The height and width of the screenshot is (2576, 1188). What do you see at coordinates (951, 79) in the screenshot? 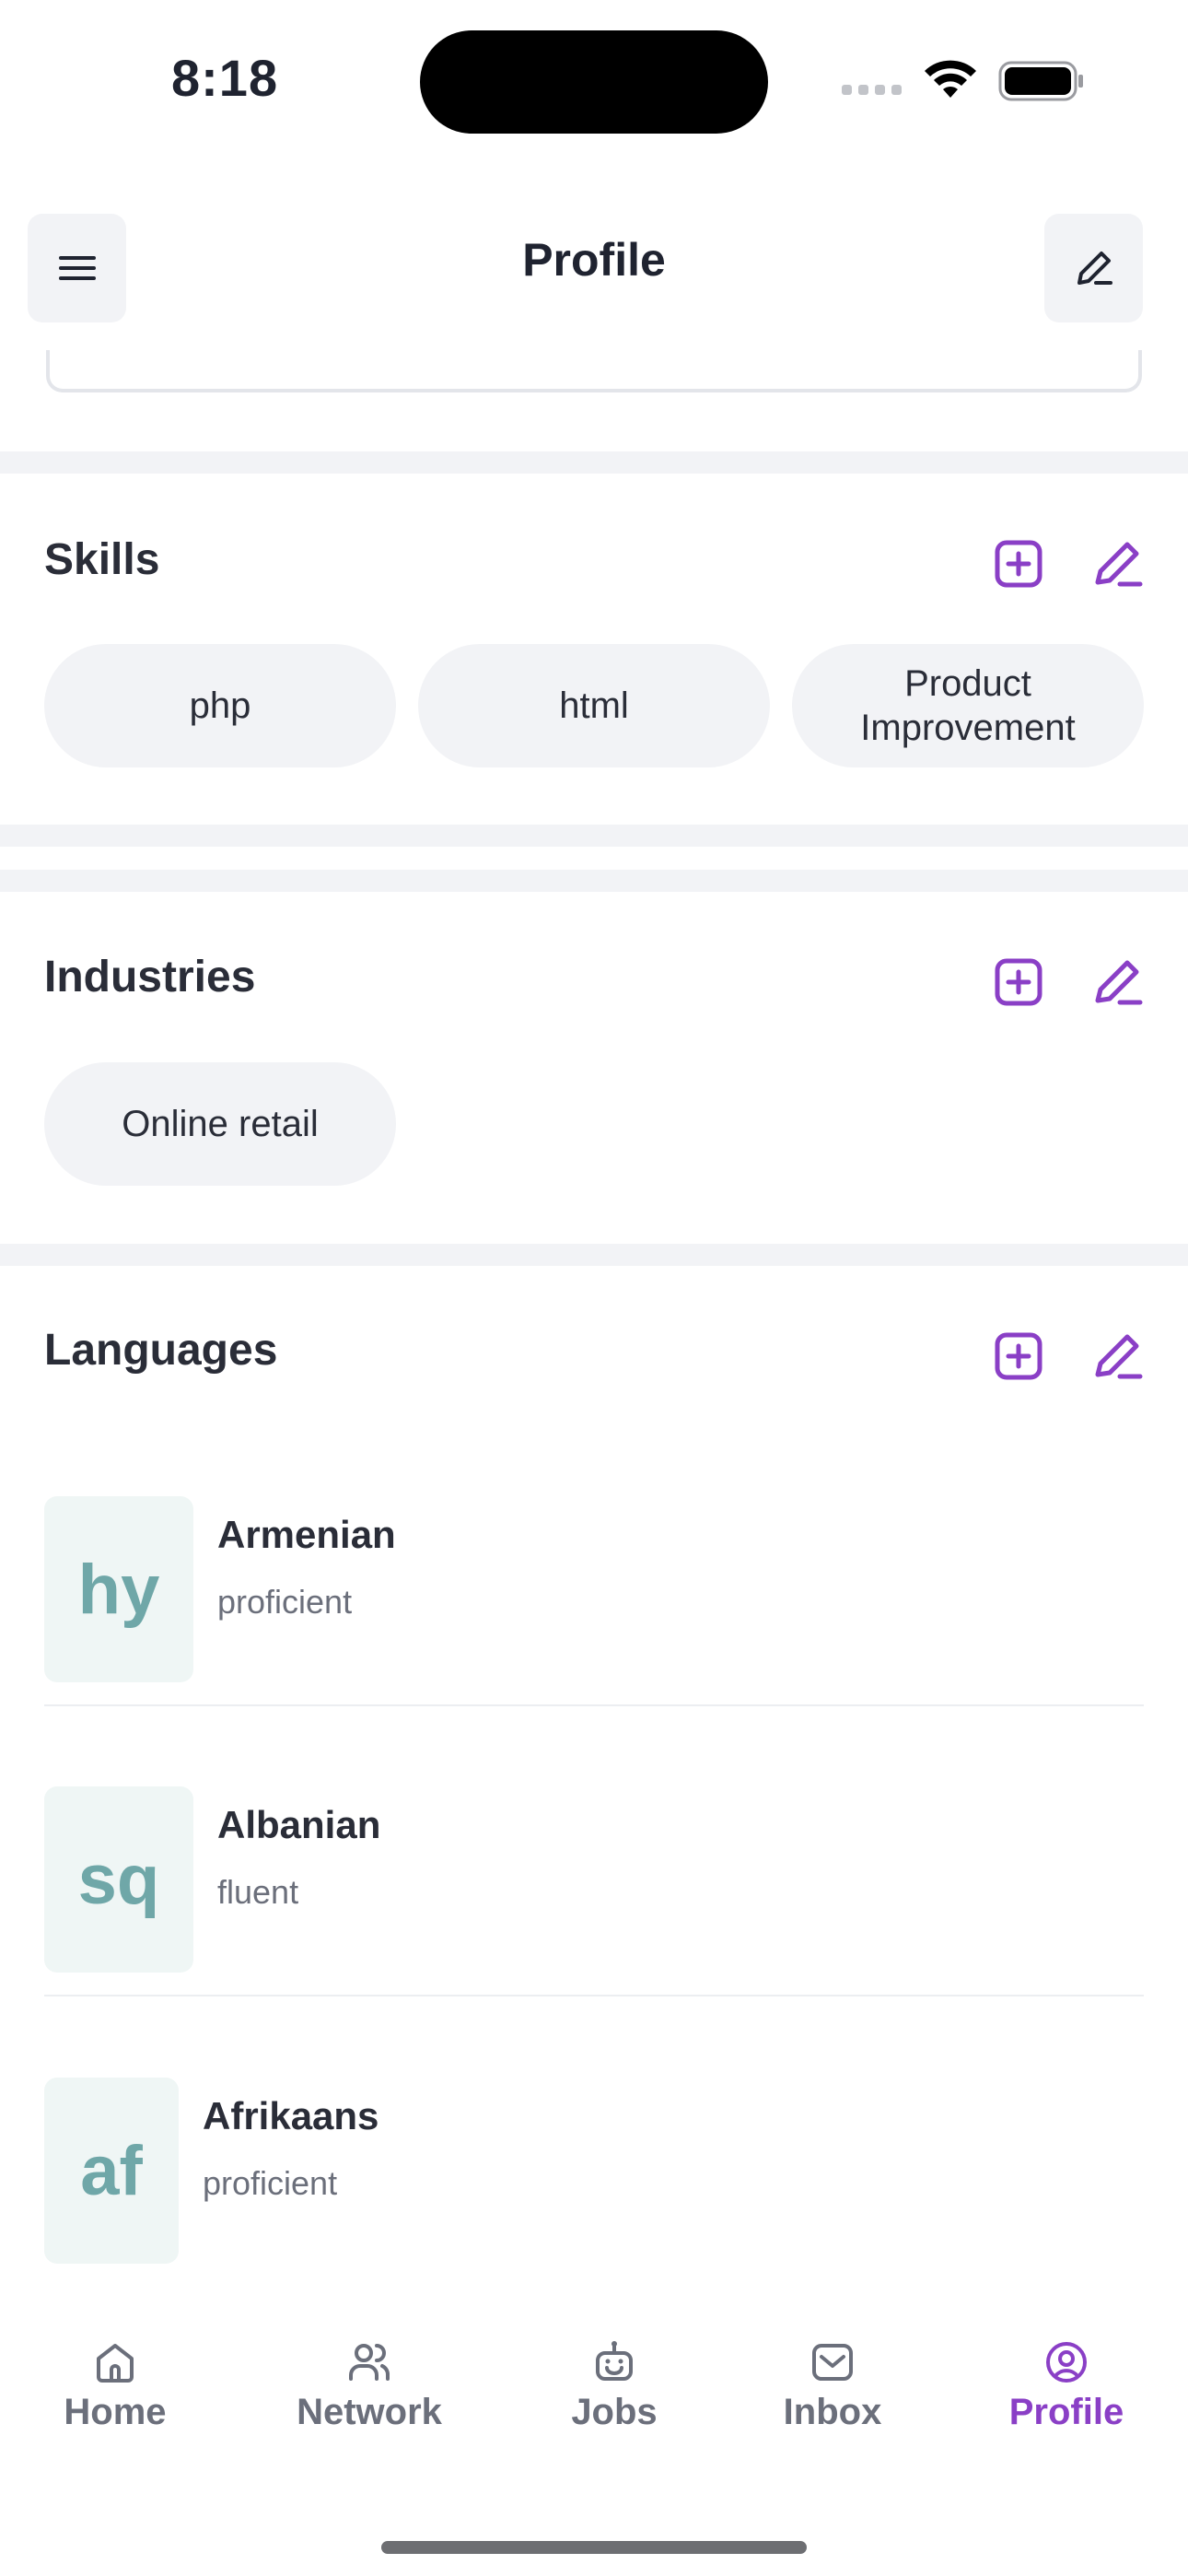
I see `wifi-icon` at bounding box center [951, 79].